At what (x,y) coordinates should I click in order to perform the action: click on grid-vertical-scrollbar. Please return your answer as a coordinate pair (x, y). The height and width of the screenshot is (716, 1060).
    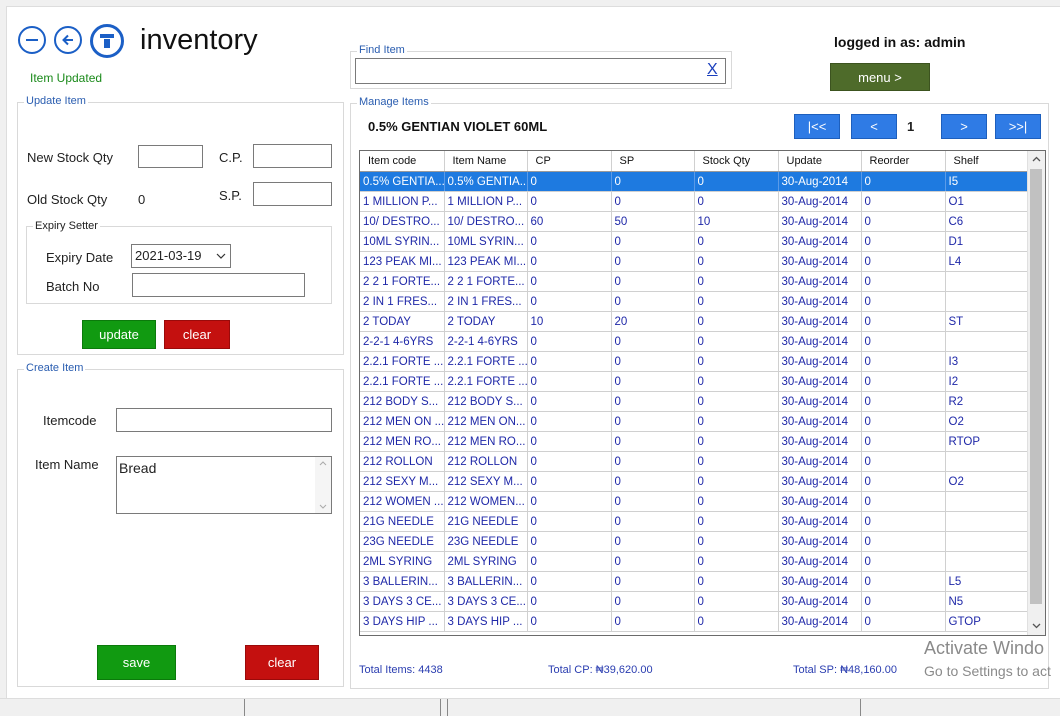
    Looking at the image, I should click on (1036, 393).